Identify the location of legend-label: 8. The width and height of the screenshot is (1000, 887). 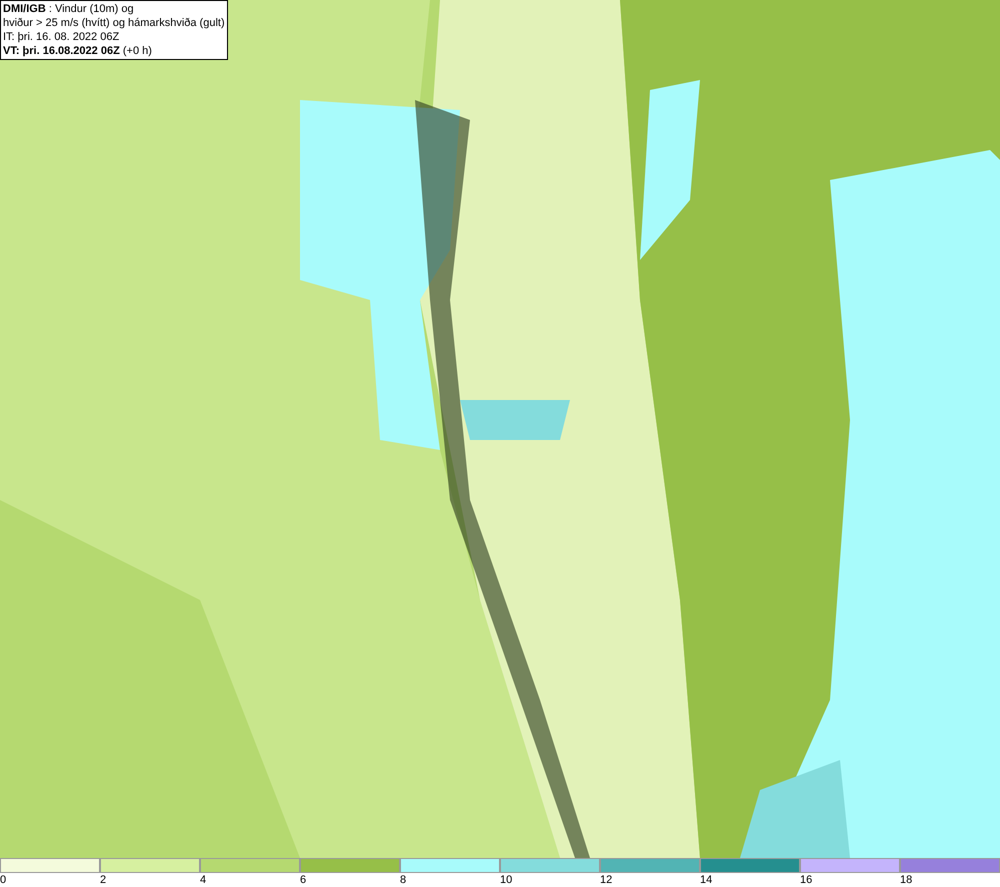
(403, 880).